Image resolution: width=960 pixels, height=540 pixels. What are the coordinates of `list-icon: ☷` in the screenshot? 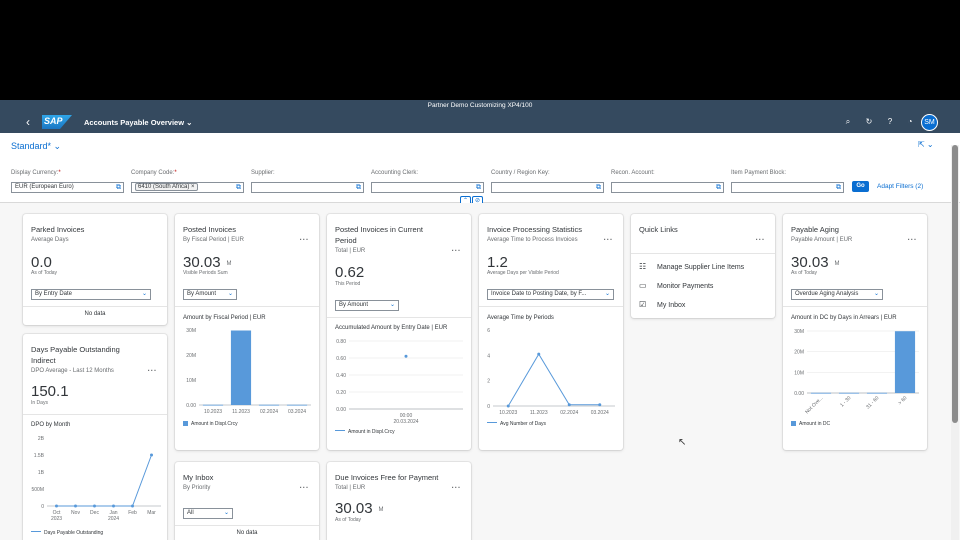 It's located at (643, 266).